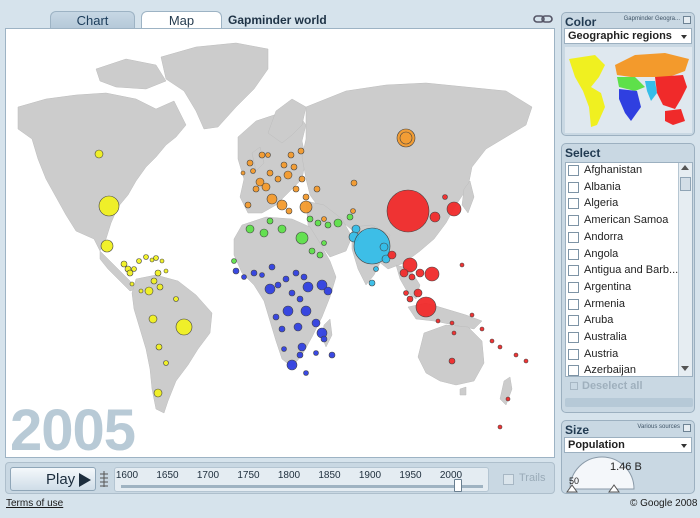 The image size is (700, 518). What do you see at coordinates (621, 238) in the screenshot?
I see `country-list-item: Andorra` at bounding box center [621, 238].